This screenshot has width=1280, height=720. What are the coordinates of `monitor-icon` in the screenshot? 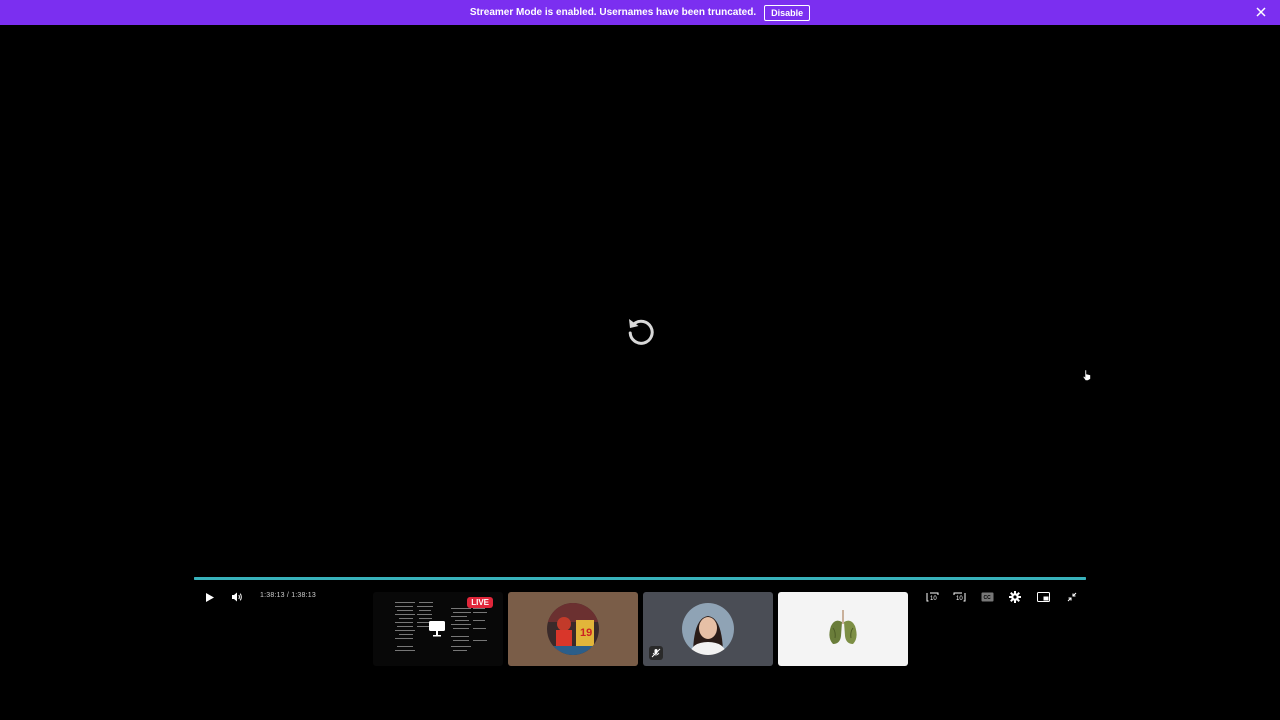 It's located at (437, 629).